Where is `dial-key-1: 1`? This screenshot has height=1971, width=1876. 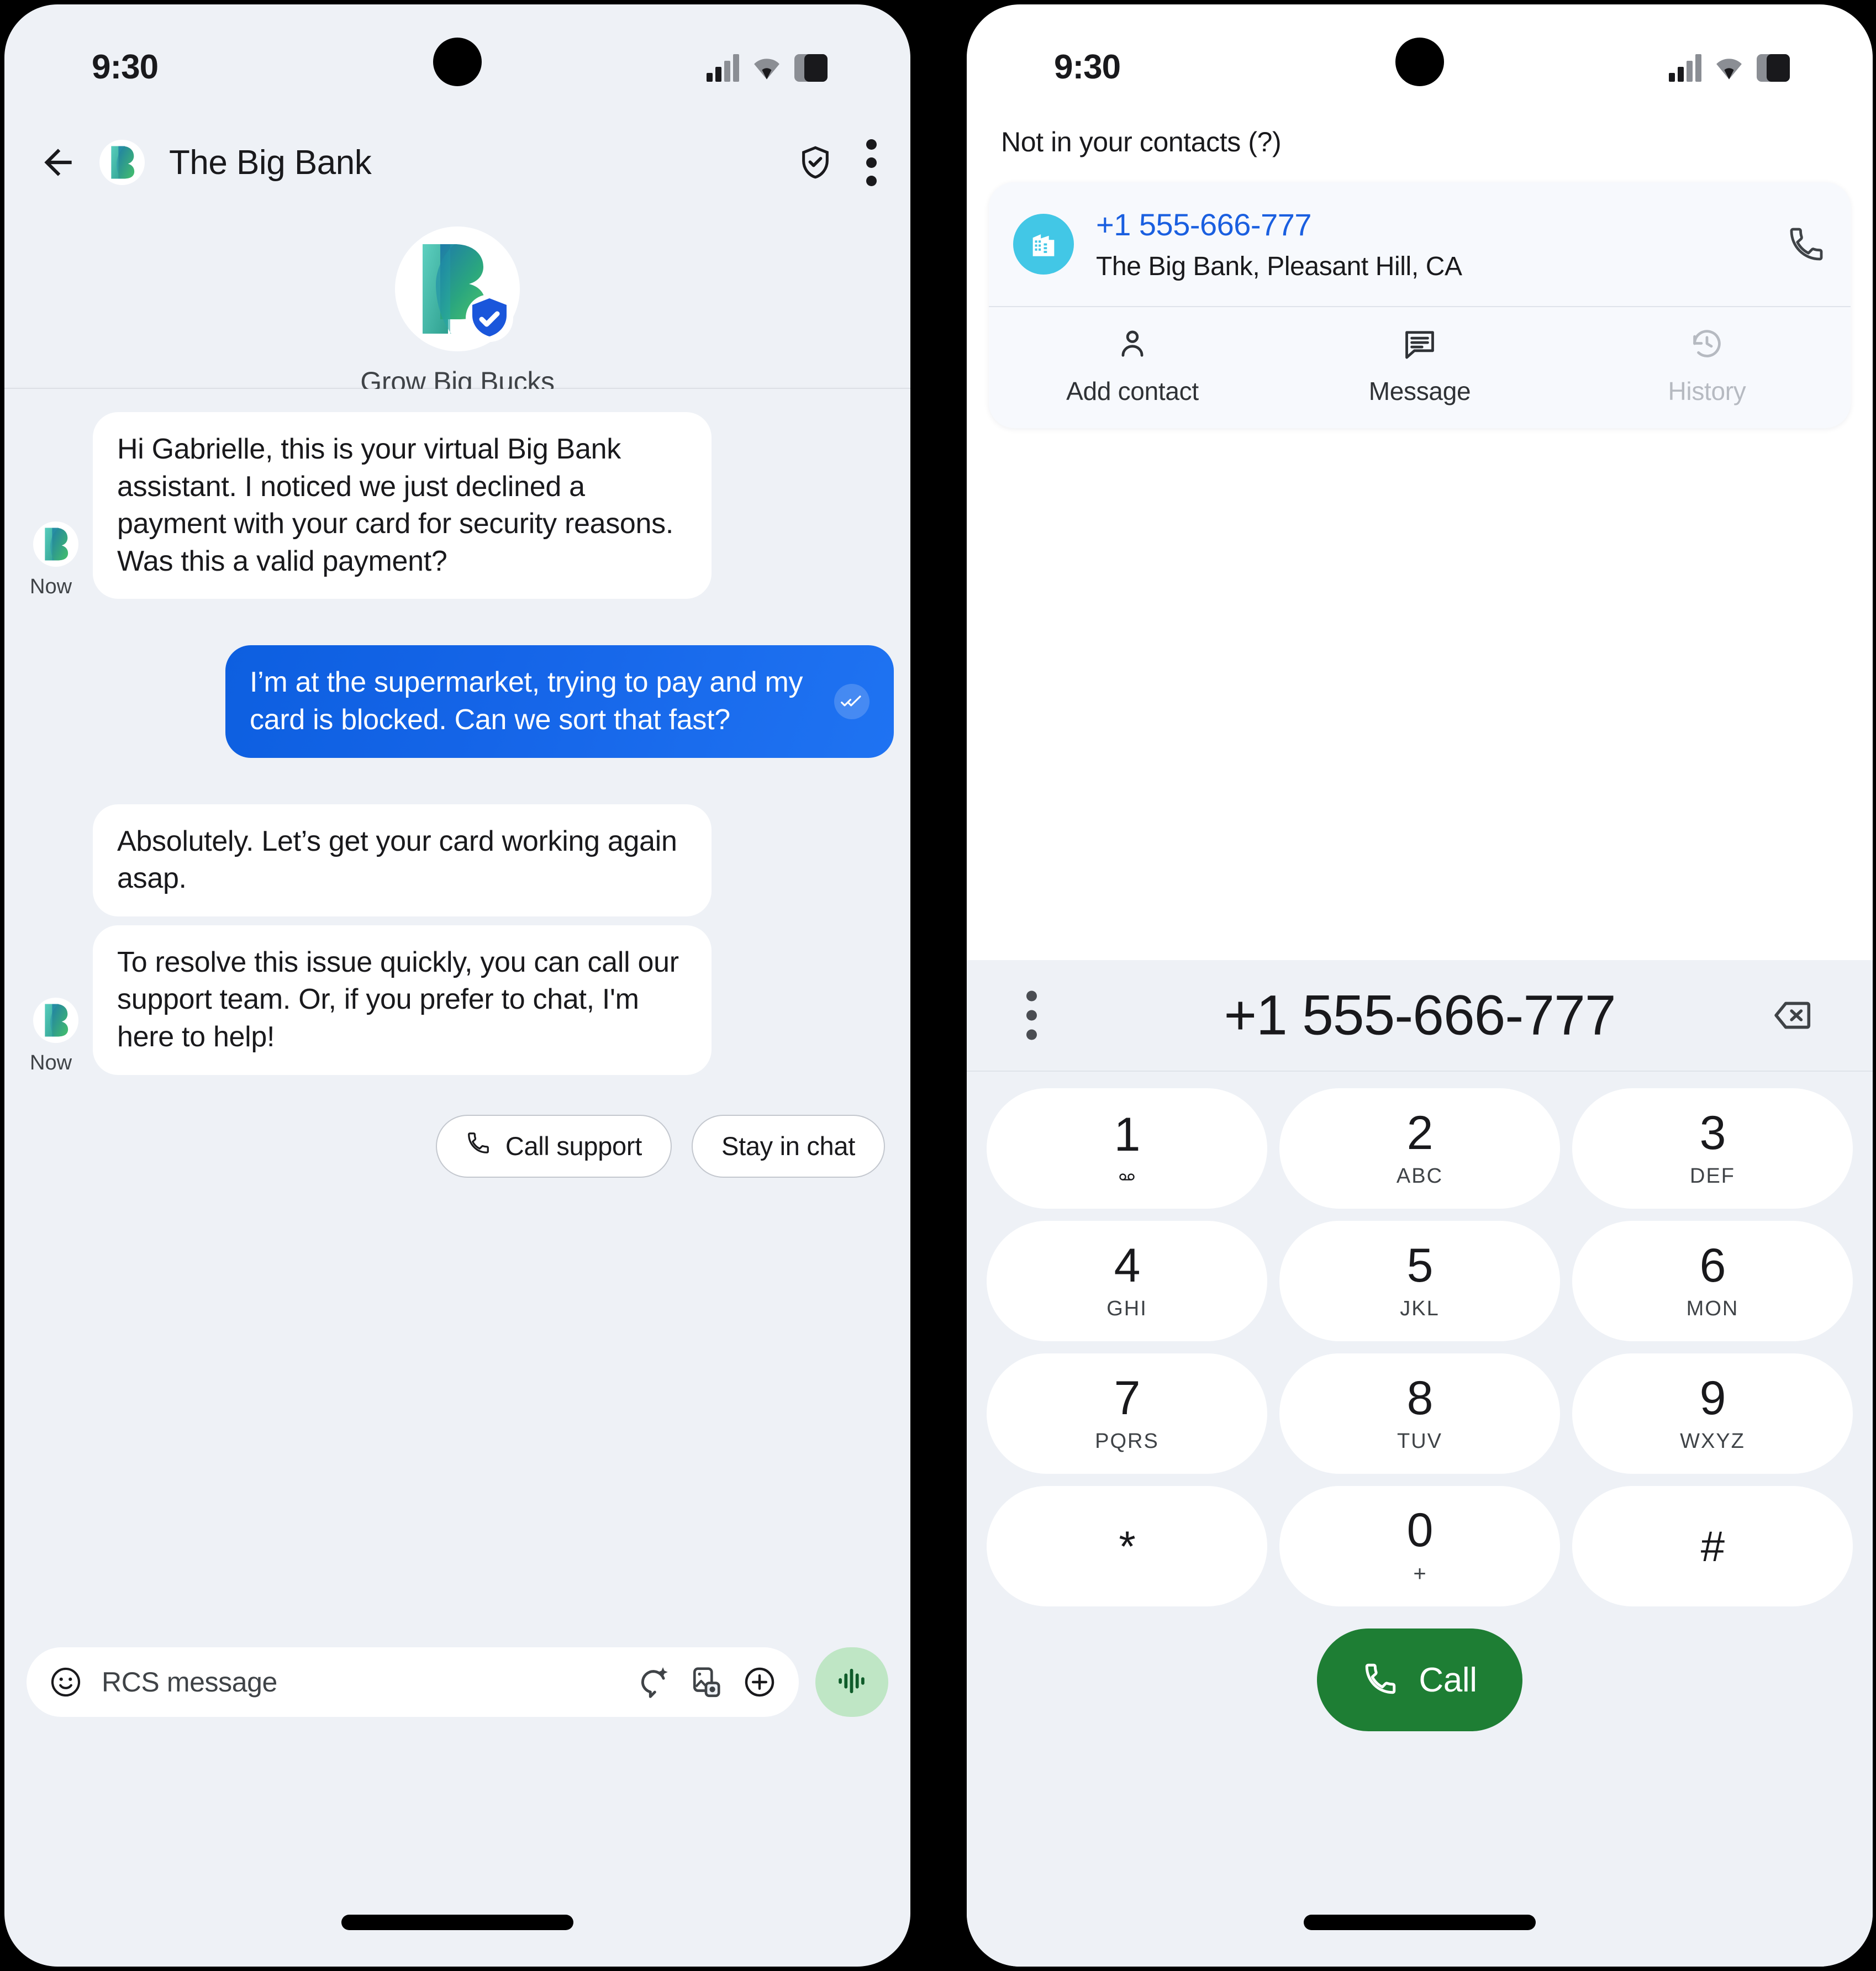
dial-key-1: 1 is located at coordinates (1127, 1148).